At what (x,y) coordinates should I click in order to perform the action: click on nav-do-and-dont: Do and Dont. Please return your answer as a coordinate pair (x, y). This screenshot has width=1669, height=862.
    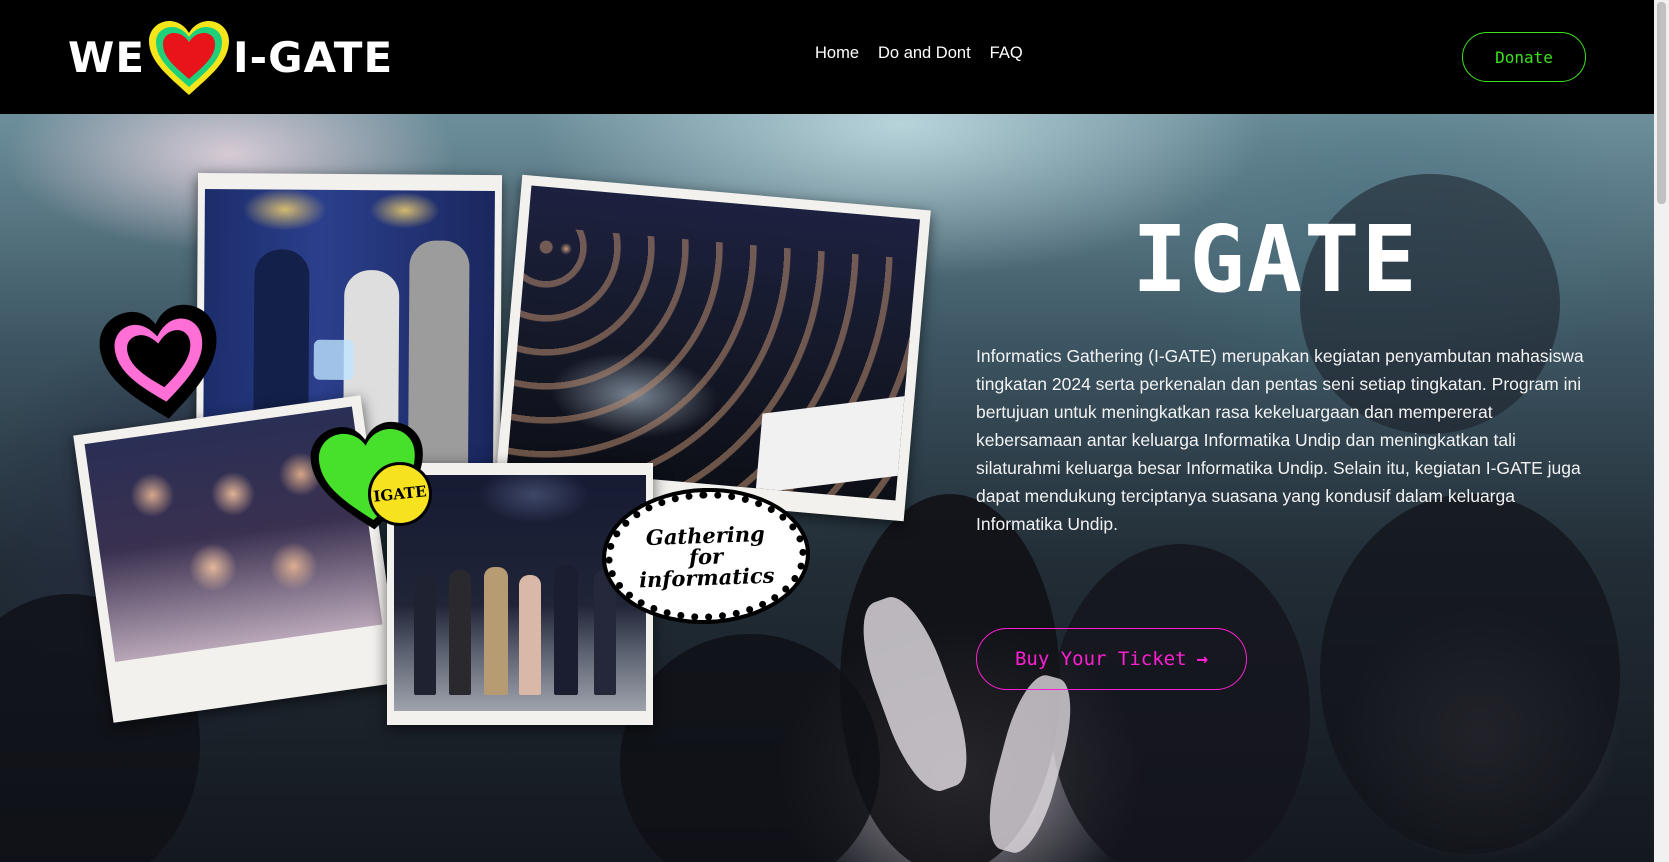
    Looking at the image, I should click on (924, 53).